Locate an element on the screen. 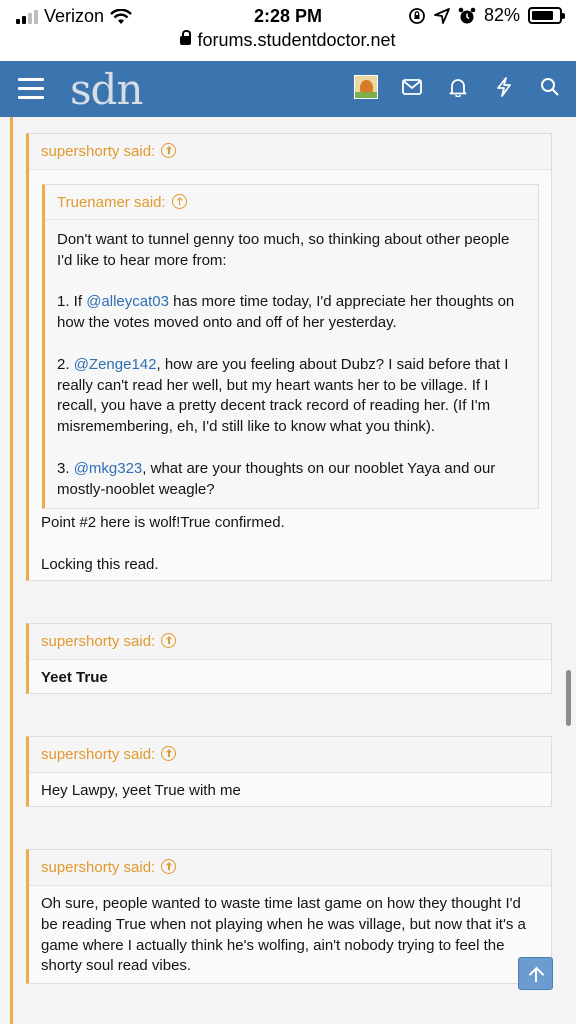 Image resolution: width=576 pixels, height=1024 pixels. battery-icon is located at coordinates (546, 15).